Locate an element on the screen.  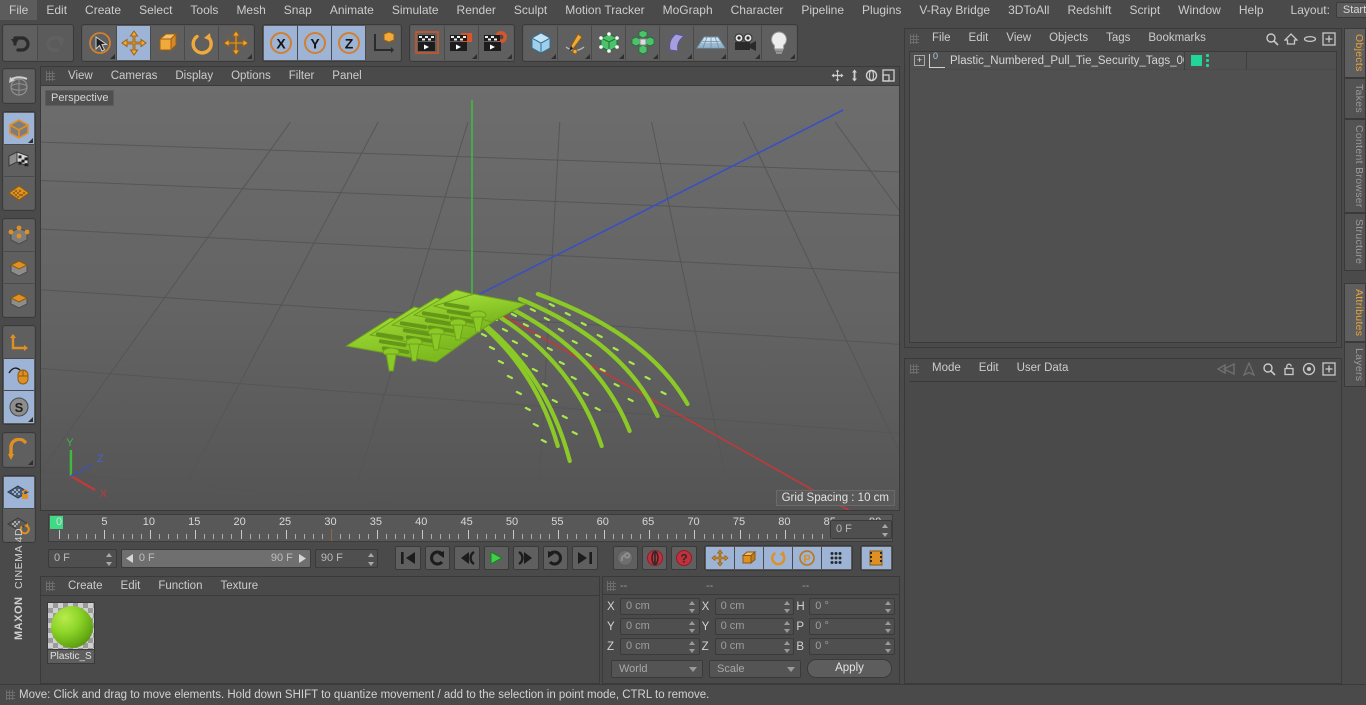
object-menu-edit: Edit is located at coordinates (979, 38).